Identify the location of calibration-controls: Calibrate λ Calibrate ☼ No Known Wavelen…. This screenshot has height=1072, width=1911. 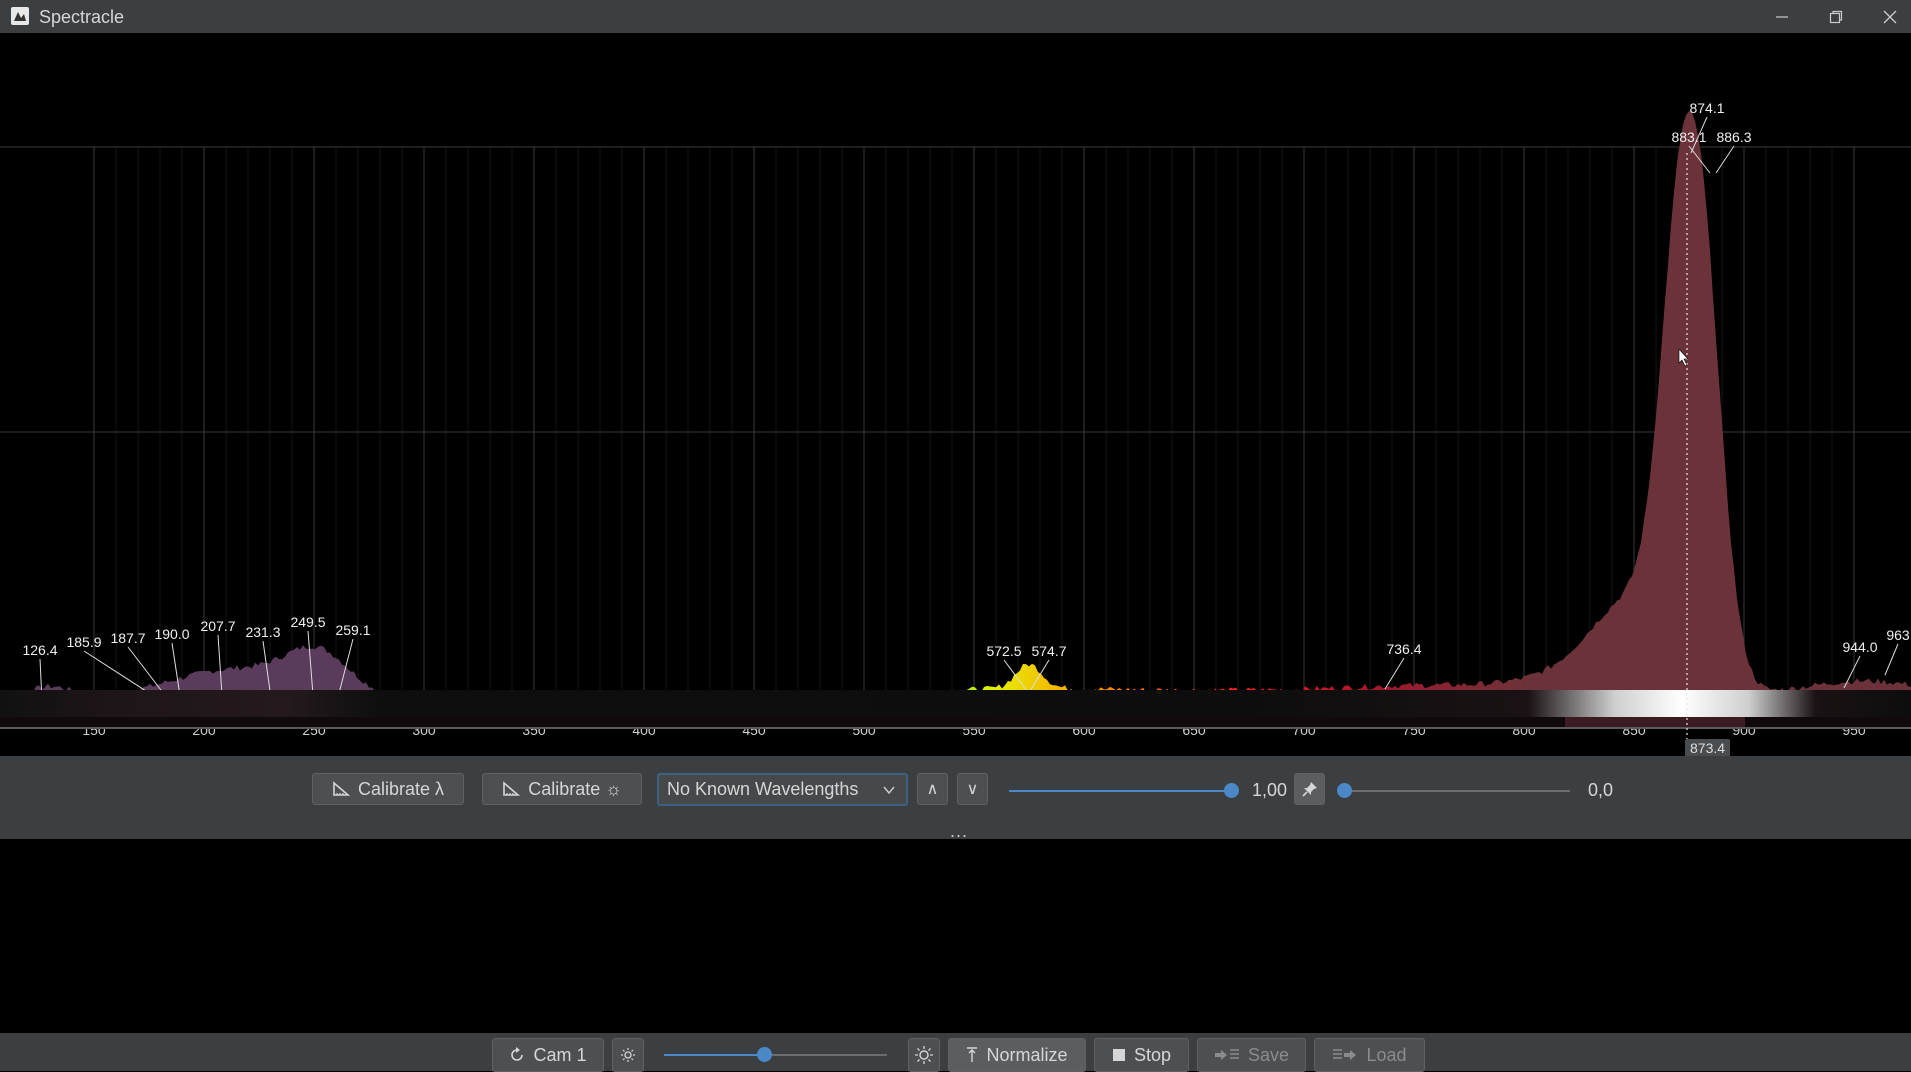
(955, 799).